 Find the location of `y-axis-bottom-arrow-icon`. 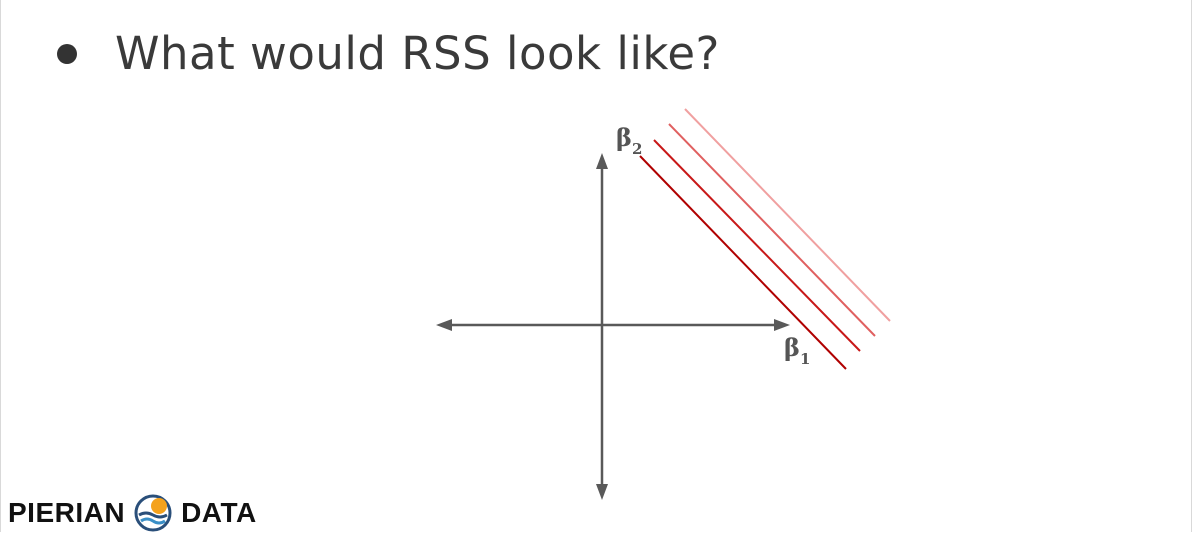

y-axis-bottom-arrow-icon is located at coordinates (602, 492).